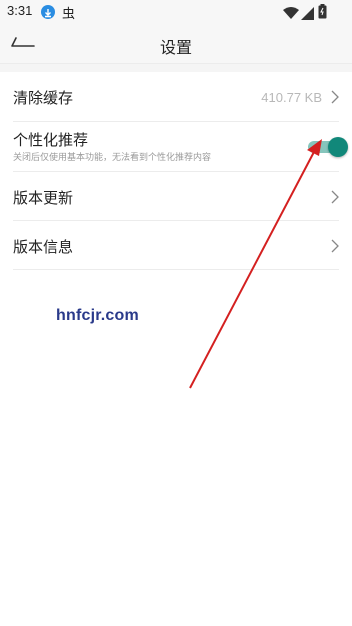 The height and width of the screenshot is (626, 352). I want to click on wifi-icon, so click(291, 14).